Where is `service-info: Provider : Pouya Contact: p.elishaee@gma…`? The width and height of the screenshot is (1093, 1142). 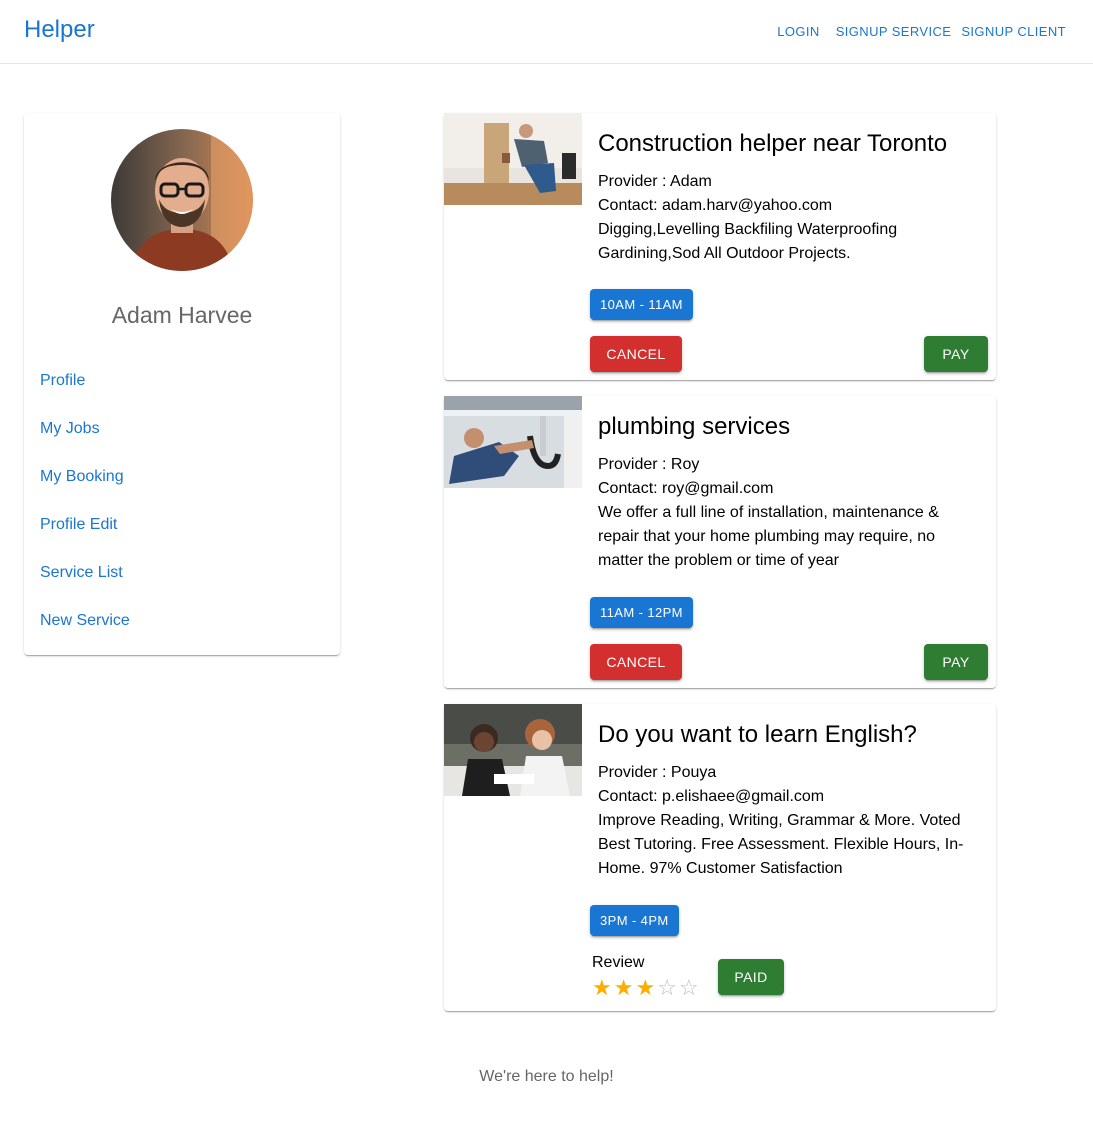 service-info: Provider : Pouya Contact: p.elishaee@gma… is located at coordinates (789, 821).